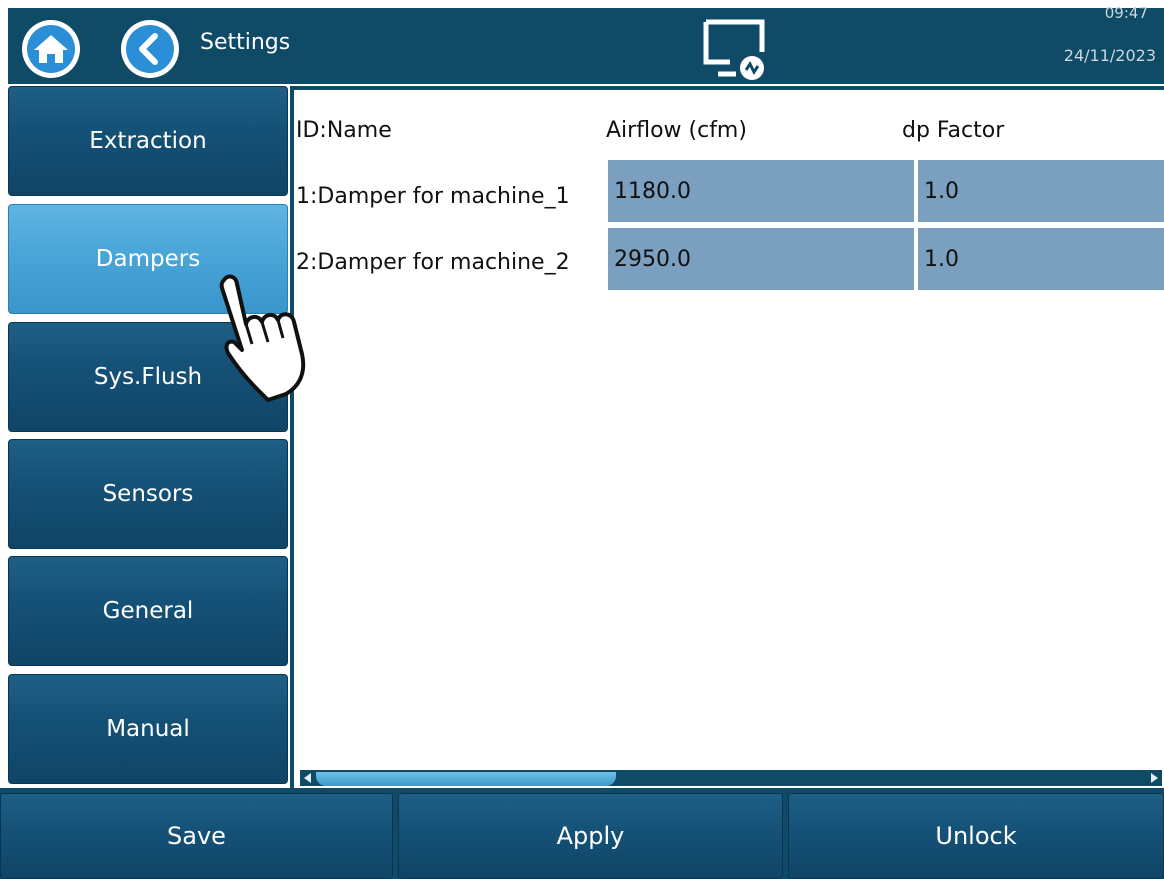  Describe the element at coordinates (466, 779) in the screenshot. I see `scrollbar-thumb` at that location.